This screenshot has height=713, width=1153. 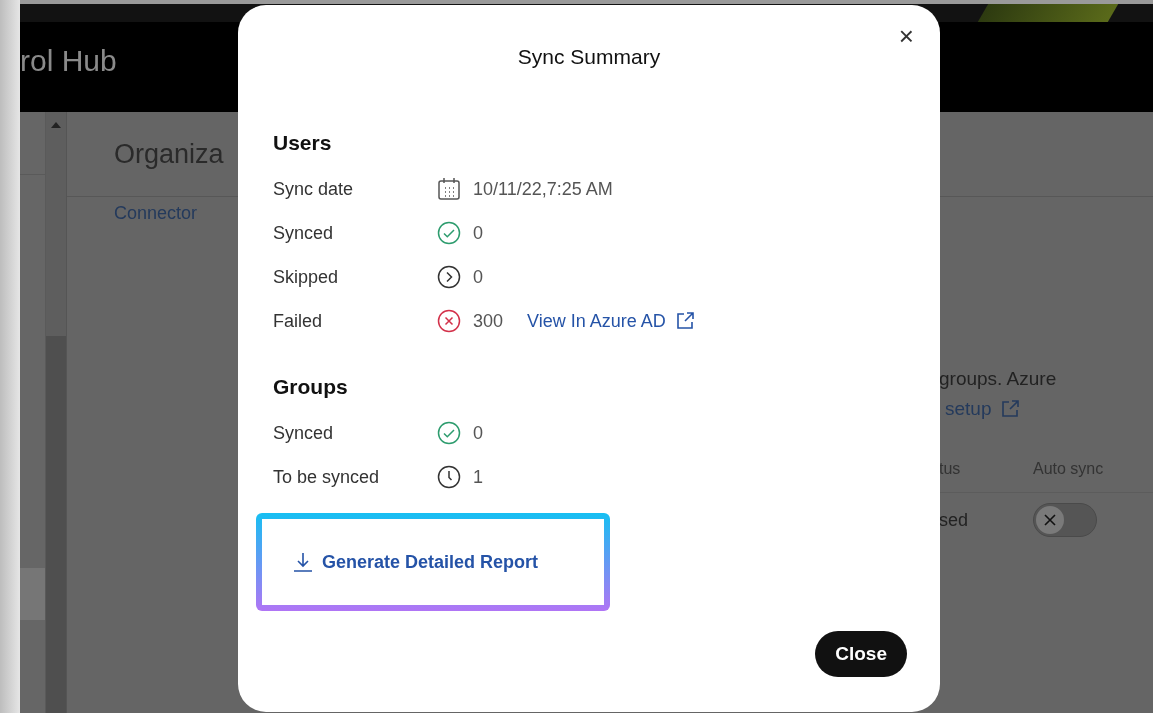 What do you see at coordinates (589, 57) in the screenshot?
I see `dialog-title: Sync Summary` at bounding box center [589, 57].